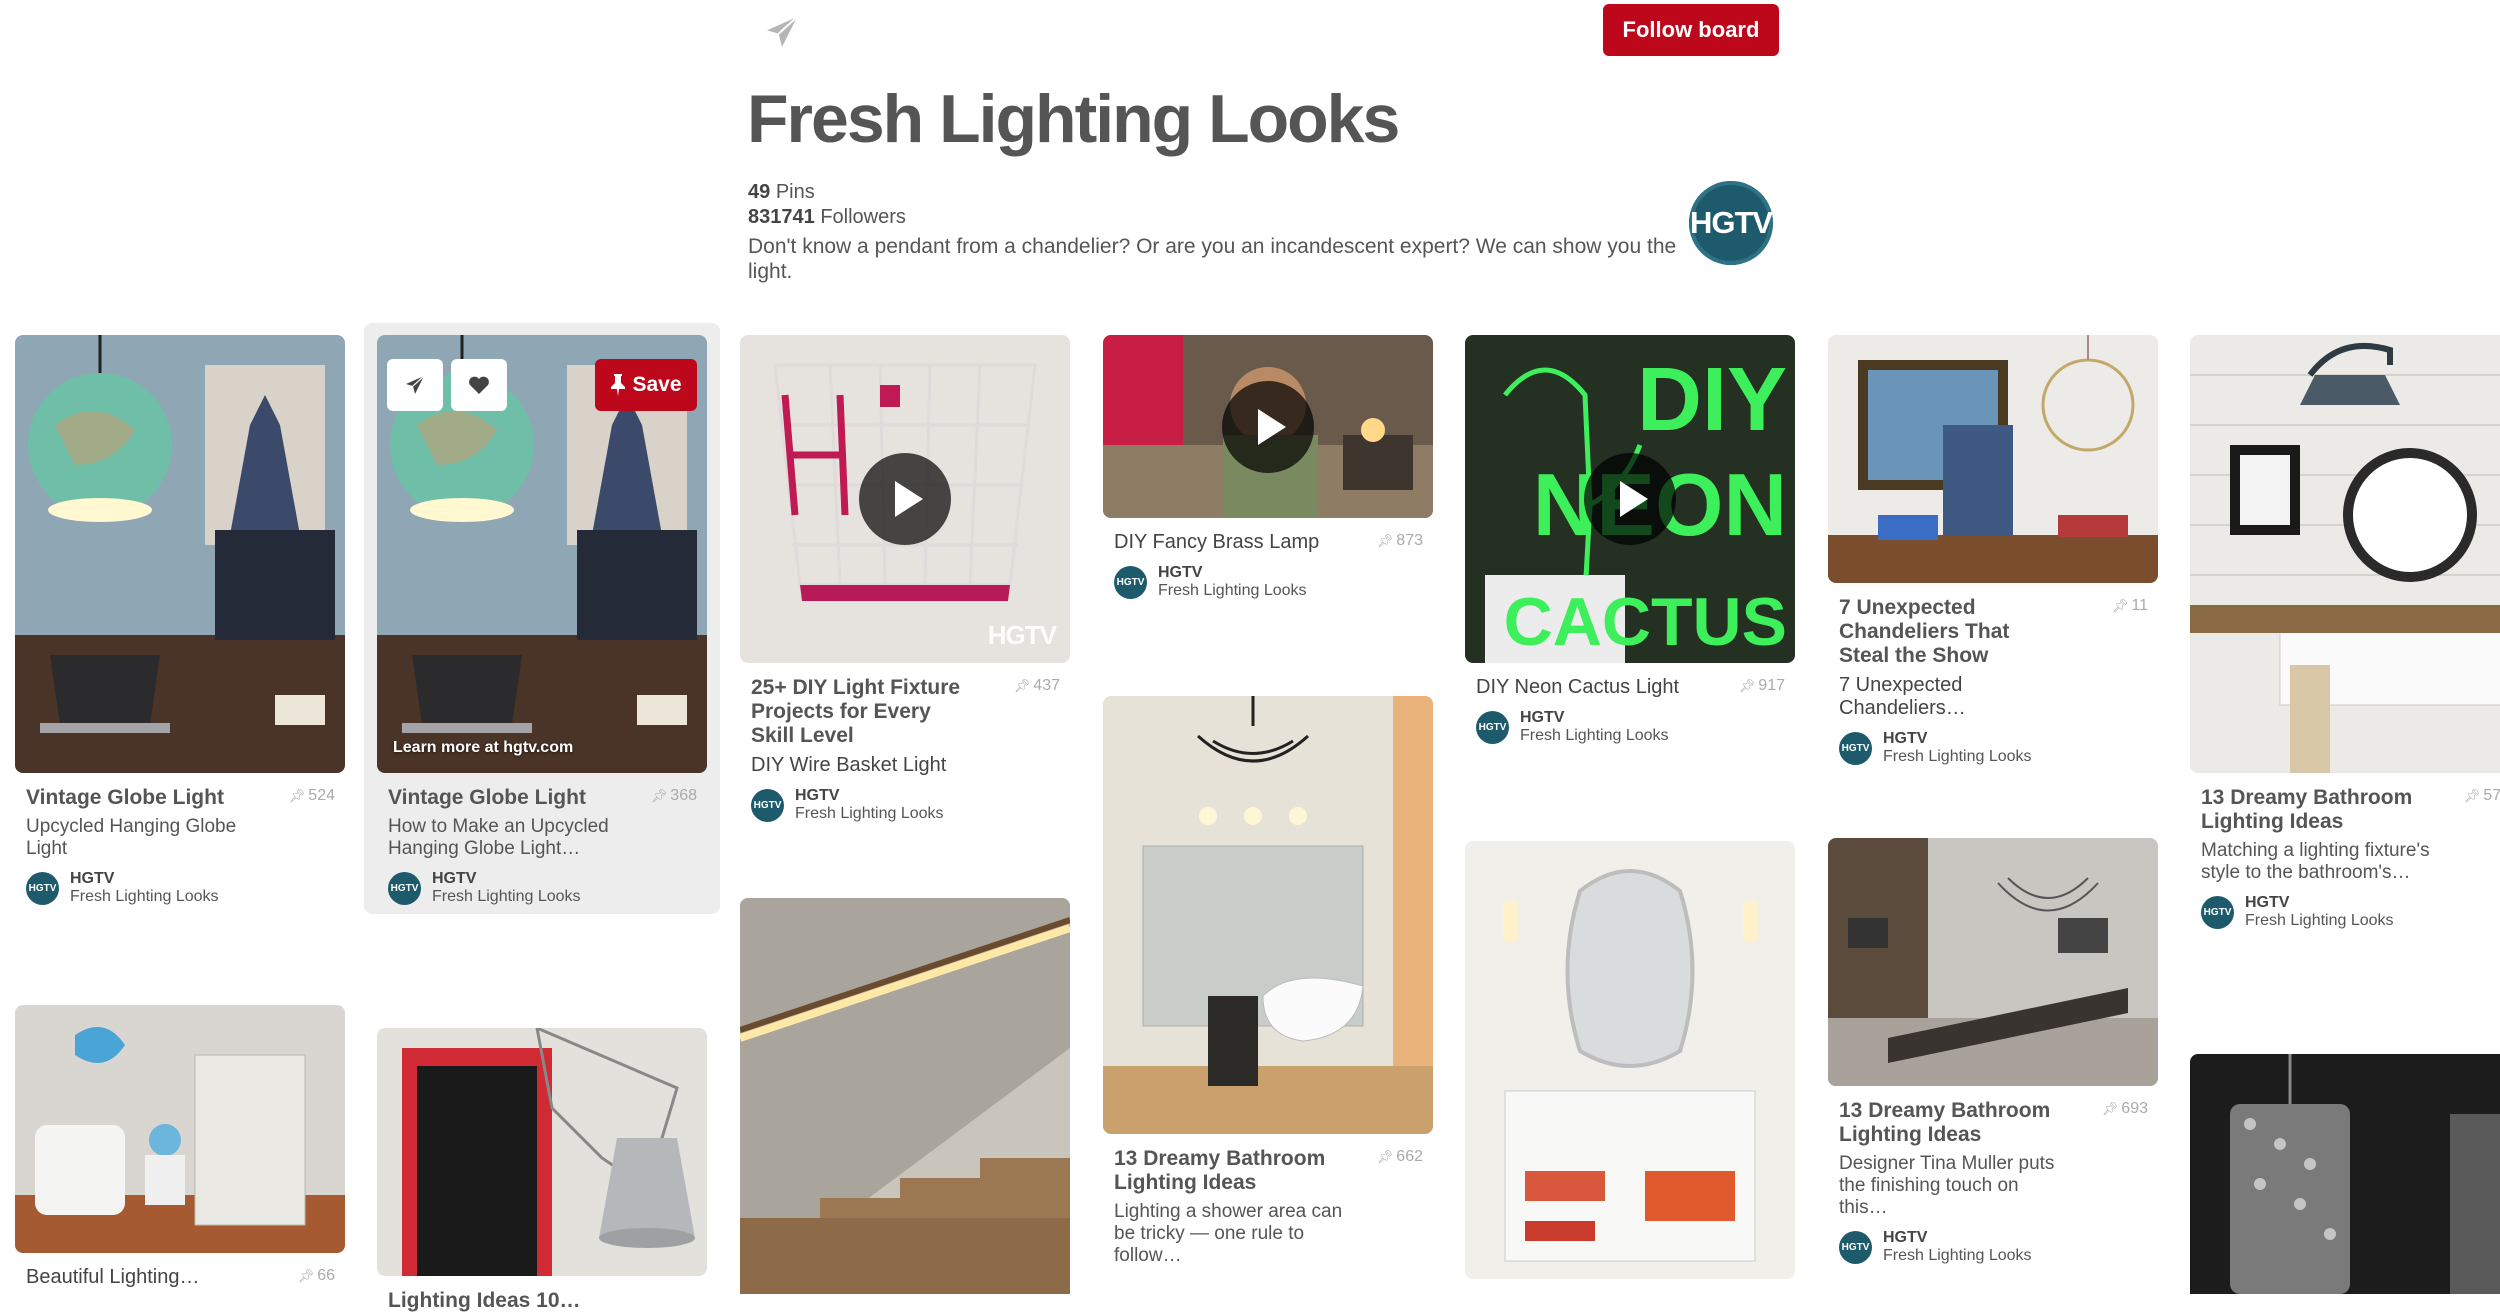 This screenshot has width=2500, height=1313. Describe the element at coordinates (542, 554) in the screenshot. I see `pin-image: Save Learn more at hgtv.com` at that location.